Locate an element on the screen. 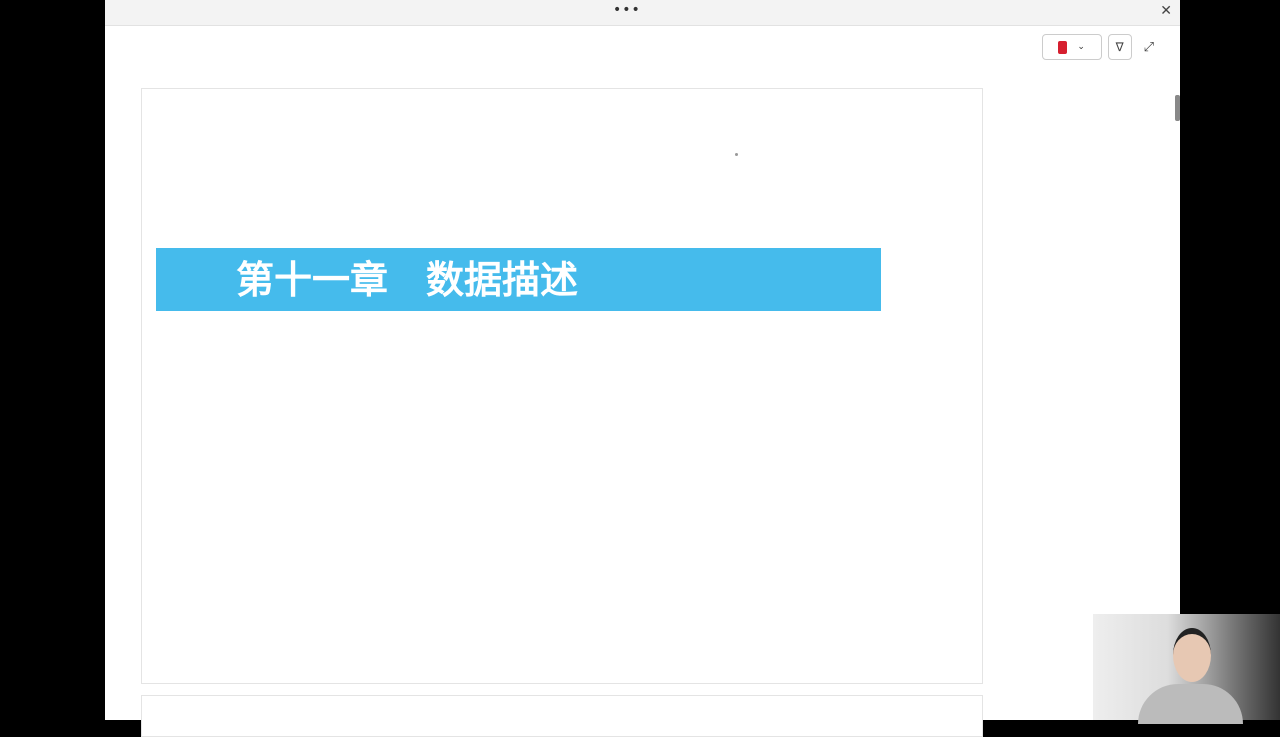 The height and width of the screenshot is (737, 1280). presenter-body is located at coordinates (1190, 704).